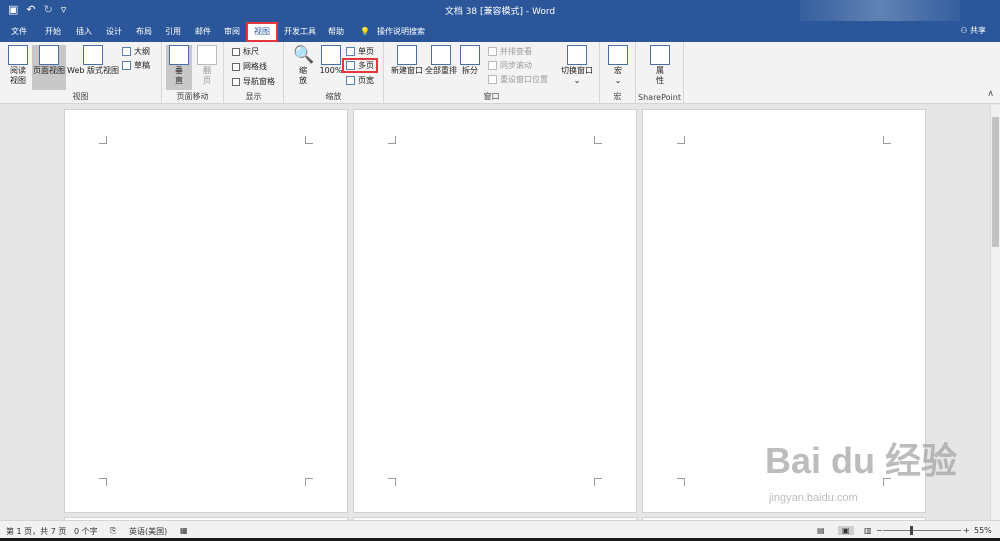 The width and height of the screenshot is (1000, 541). Describe the element at coordinates (136, 65) in the screenshot. I see `draft-button: 草稿` at that location.